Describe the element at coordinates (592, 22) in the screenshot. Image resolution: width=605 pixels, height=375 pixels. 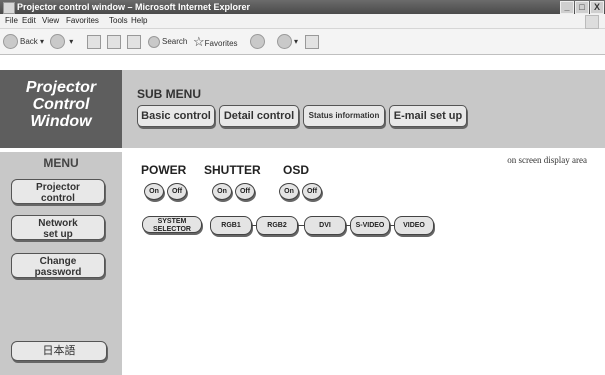
I see `windows-logo-icon` at that location.